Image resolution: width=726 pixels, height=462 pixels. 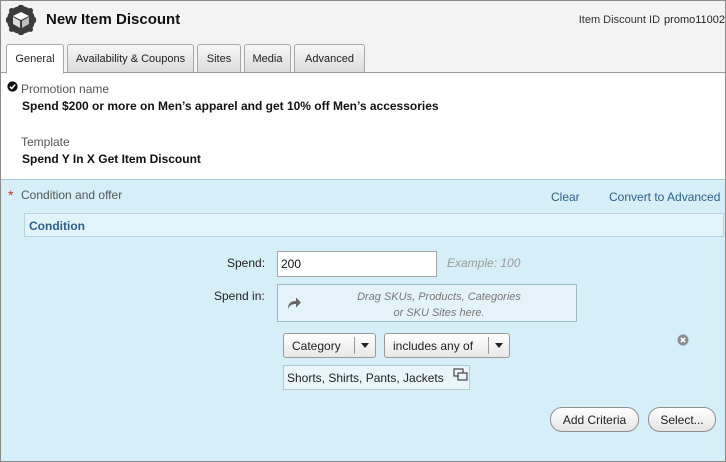 I want to click on promotion-box-icon, so click(x=21, y=20).